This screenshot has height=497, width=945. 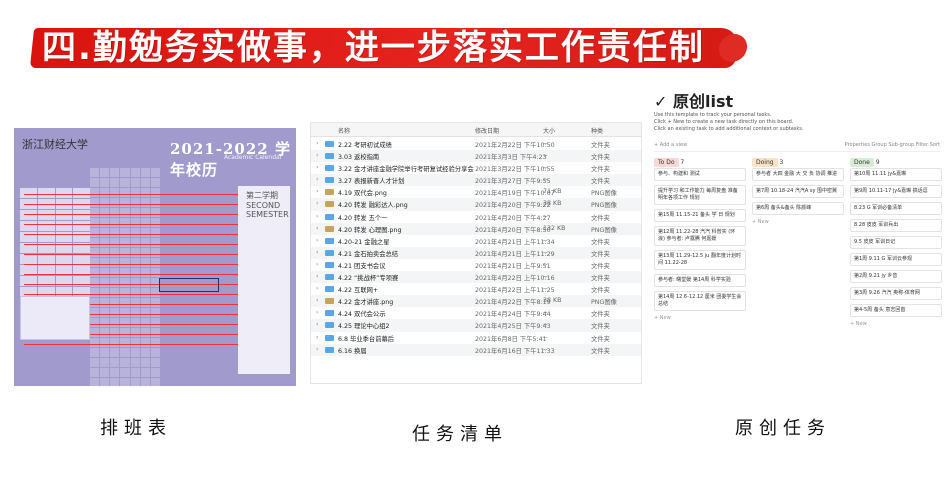 I want to click on board-card: 第2周 9.21 jy 乡音, so click(x=896, y=276).